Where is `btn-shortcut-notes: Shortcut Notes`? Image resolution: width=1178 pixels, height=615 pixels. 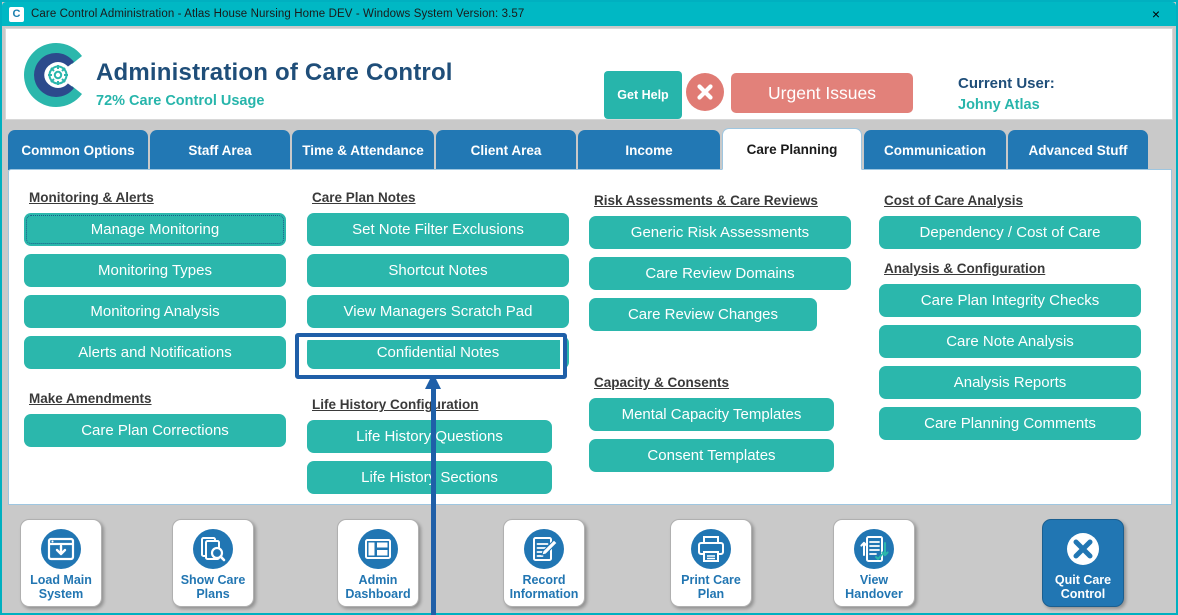 btn-shortcut-notes: Shortcut Notes is located at coordinates (438, 270).